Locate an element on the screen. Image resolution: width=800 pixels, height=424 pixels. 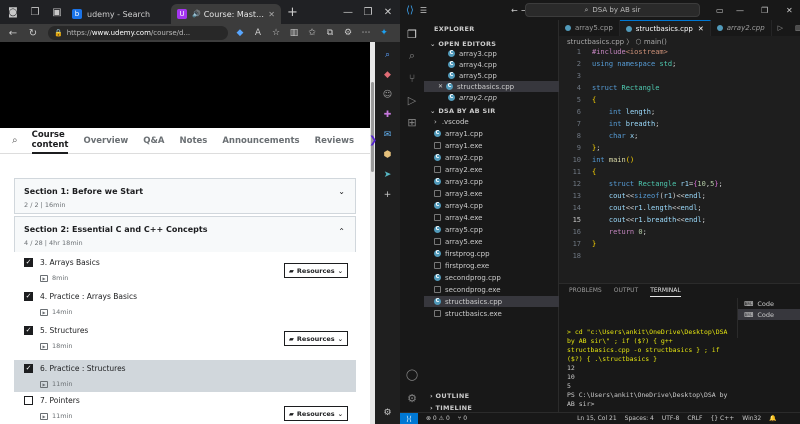
extensions-icon: ⚙ is located at coordinates (348, 33).